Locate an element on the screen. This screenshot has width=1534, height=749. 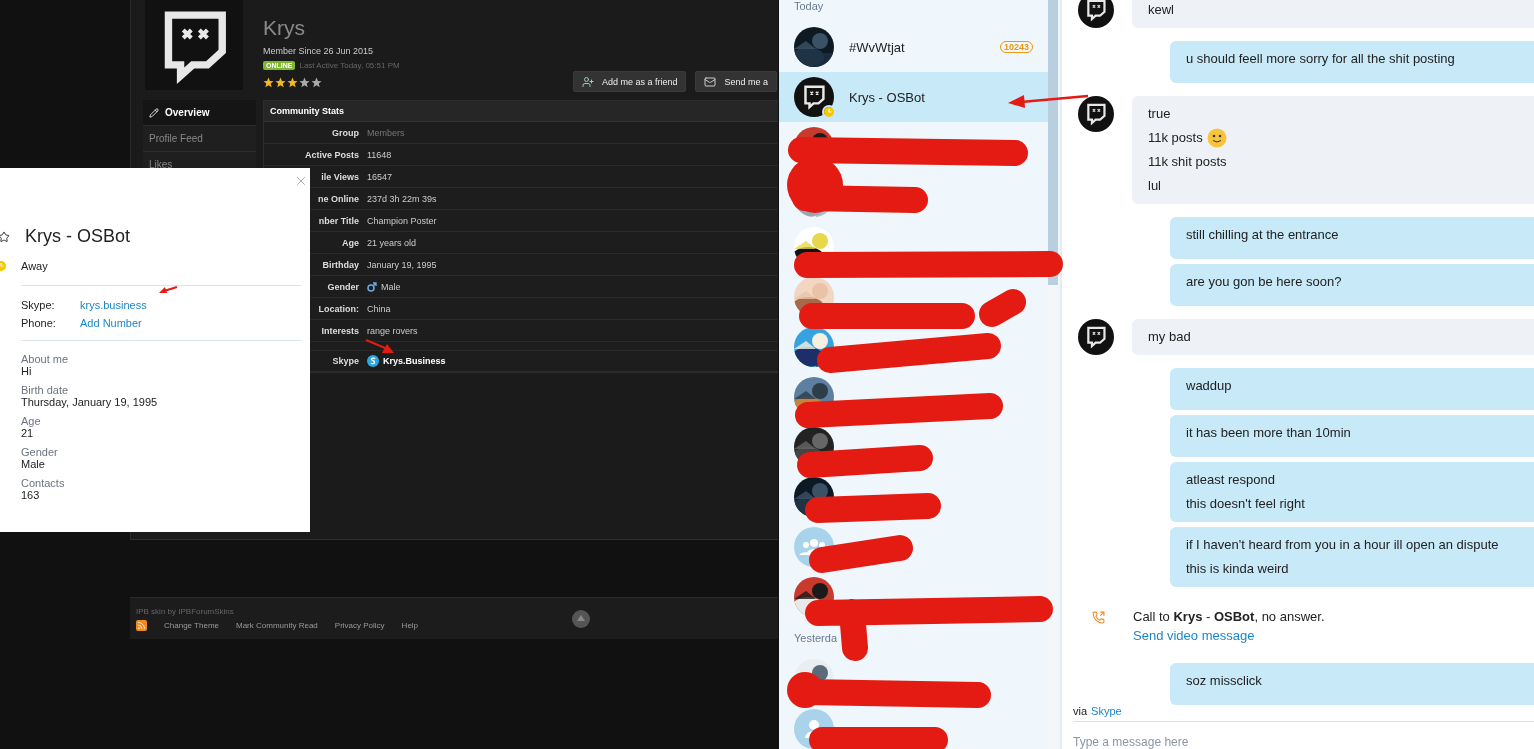
service-link: Skype is located at coordinates (1106, 711).